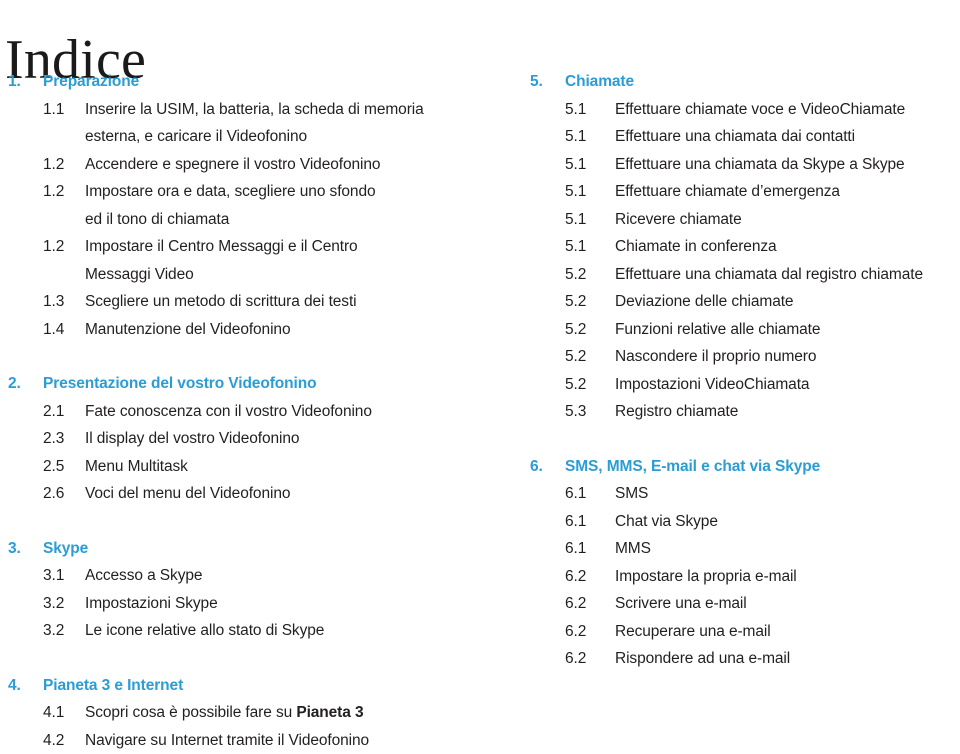  I want to click on toc-entry: 5.2Deviazione delle chiamate, so click(745, 302).